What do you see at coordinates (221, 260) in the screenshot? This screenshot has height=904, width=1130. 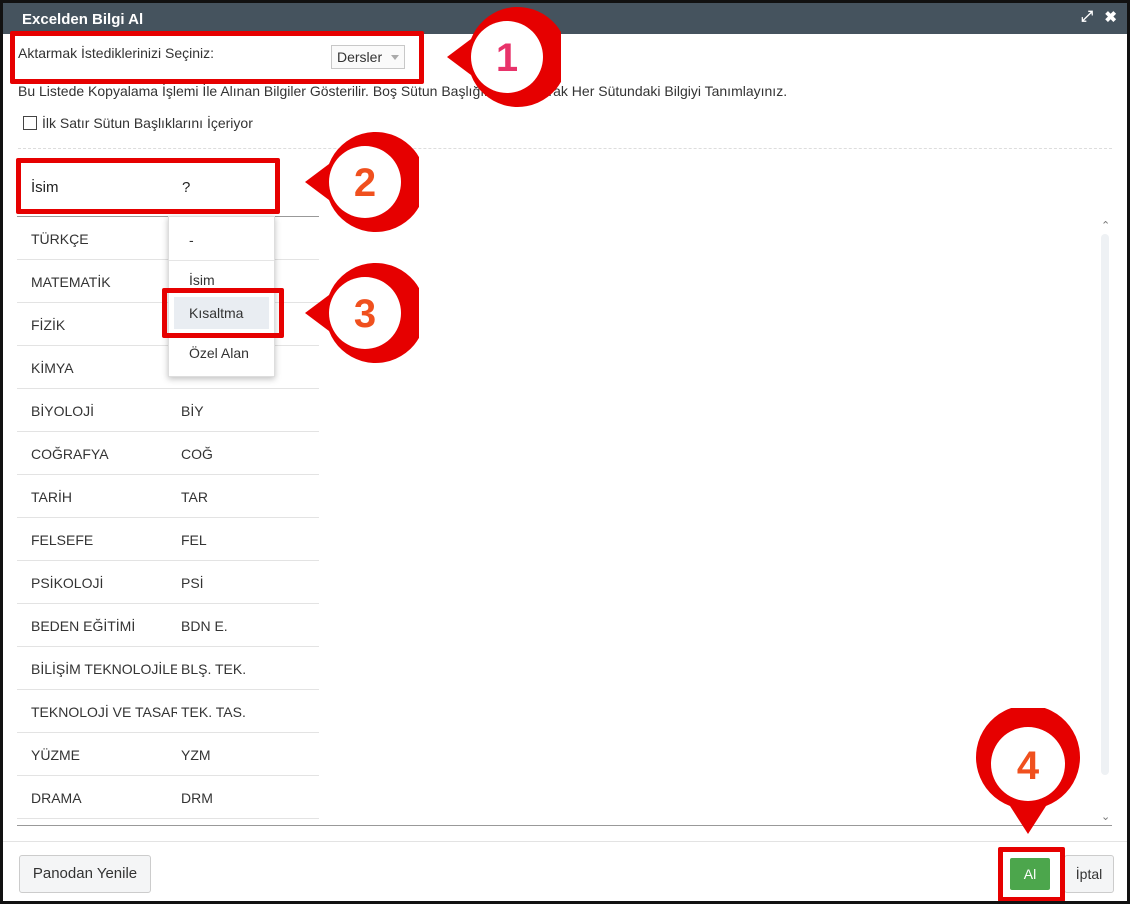 I see `menu-separator` at bounding box center [221, 260].